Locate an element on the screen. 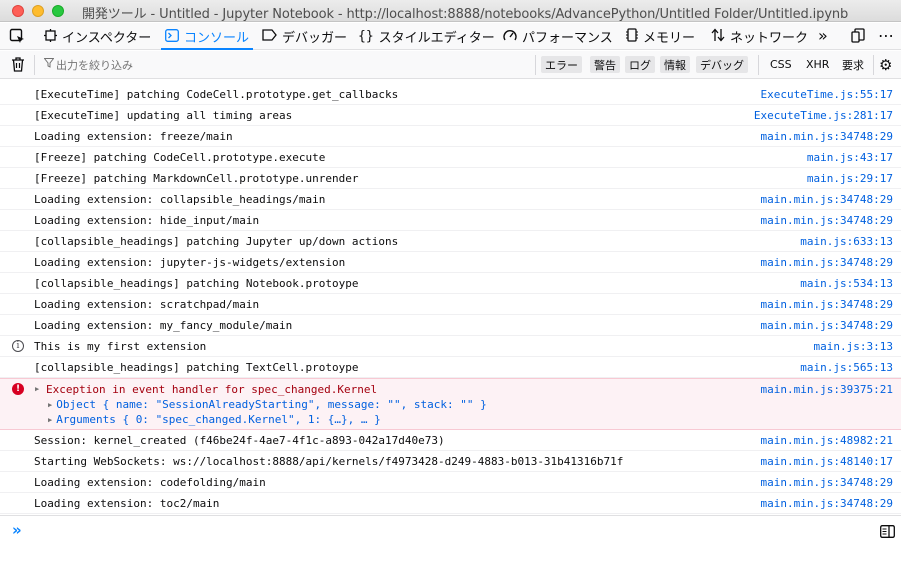 The height and width of the screenshot is (562, 901). tab-style-editor: {} スタイルエディター is located at coordinates (426, 36).